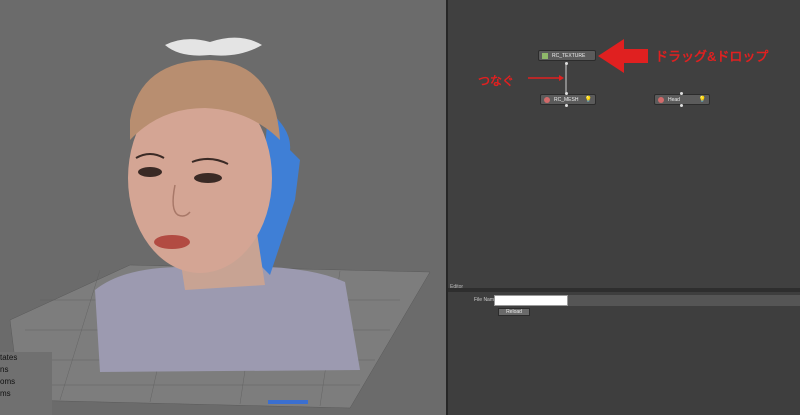 This screenshot has height=415, width=800. I want to click on left-eye, so click(150, 172).